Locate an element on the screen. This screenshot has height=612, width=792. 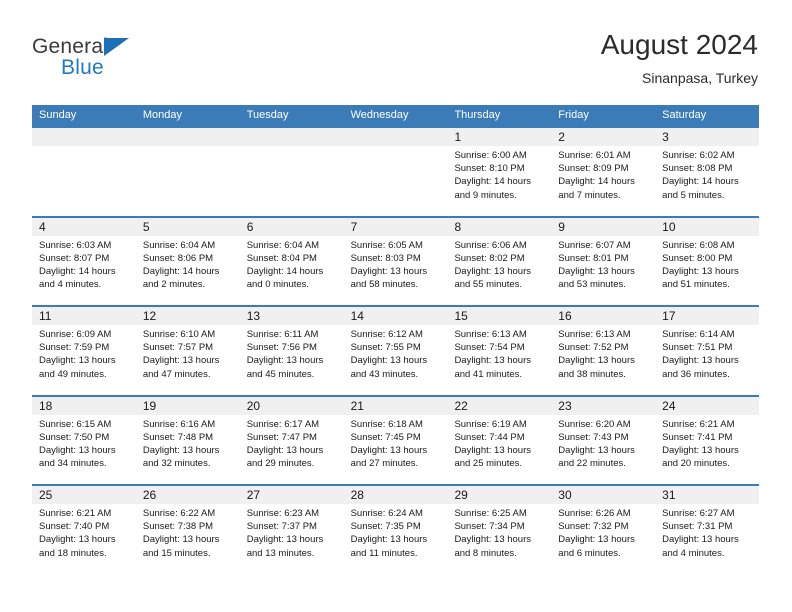
daylight-text-line2: and 34 minutes. is located at coordinates (73, 464).